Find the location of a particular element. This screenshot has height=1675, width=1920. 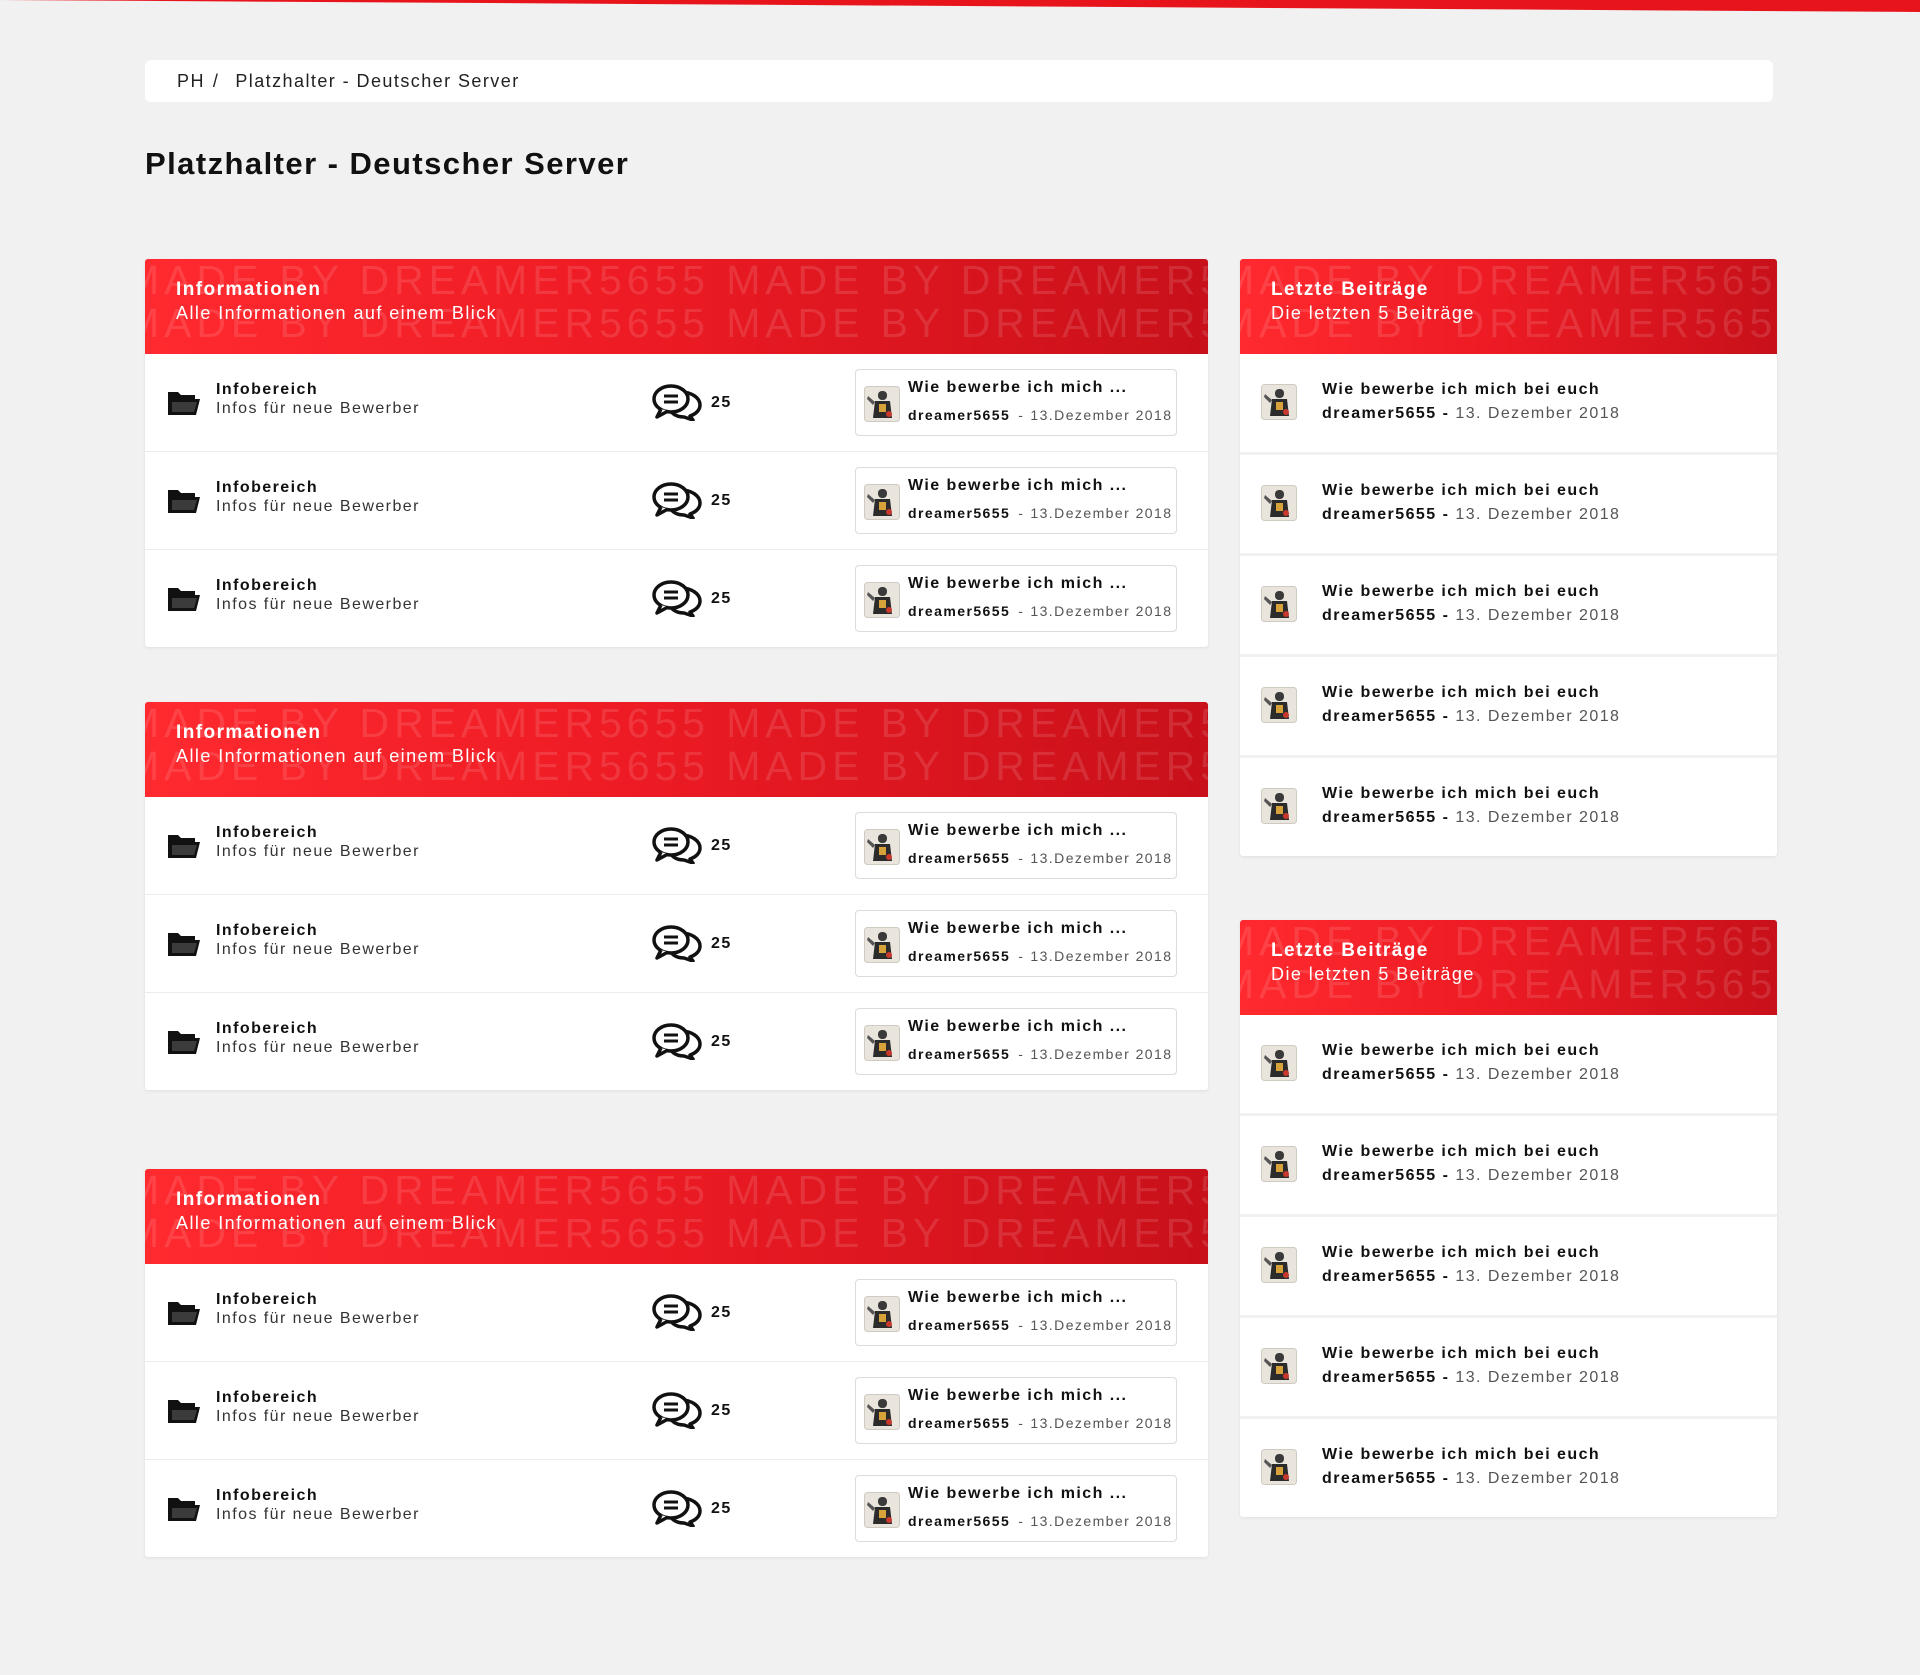

breadcrumb-root-link: PH is located at coordinates (191, 81).